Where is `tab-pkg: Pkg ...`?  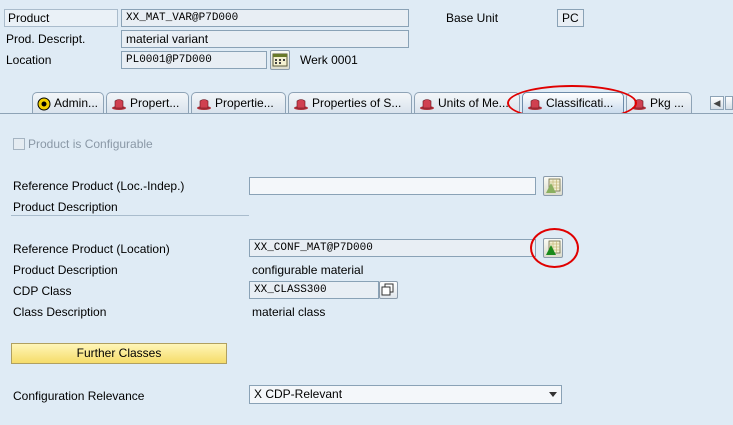 tab-pkg: Pkg ... is located at coordinates (659, 103).